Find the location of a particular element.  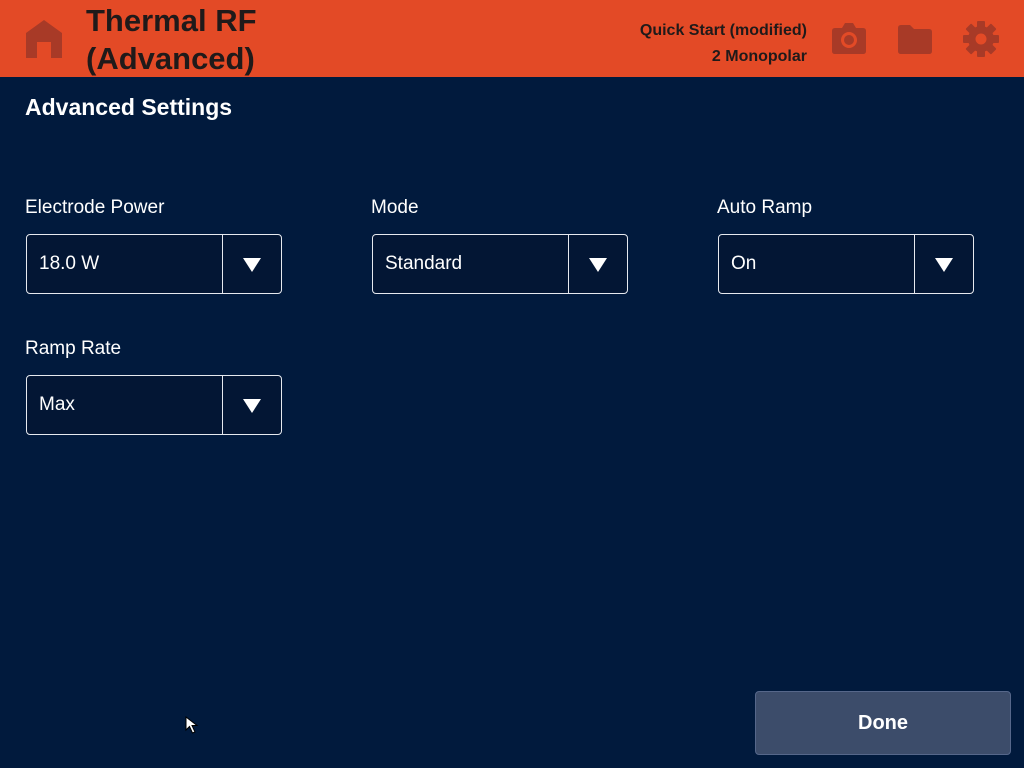

mode-dropdown-toggle is located at coordinates (597, 264).